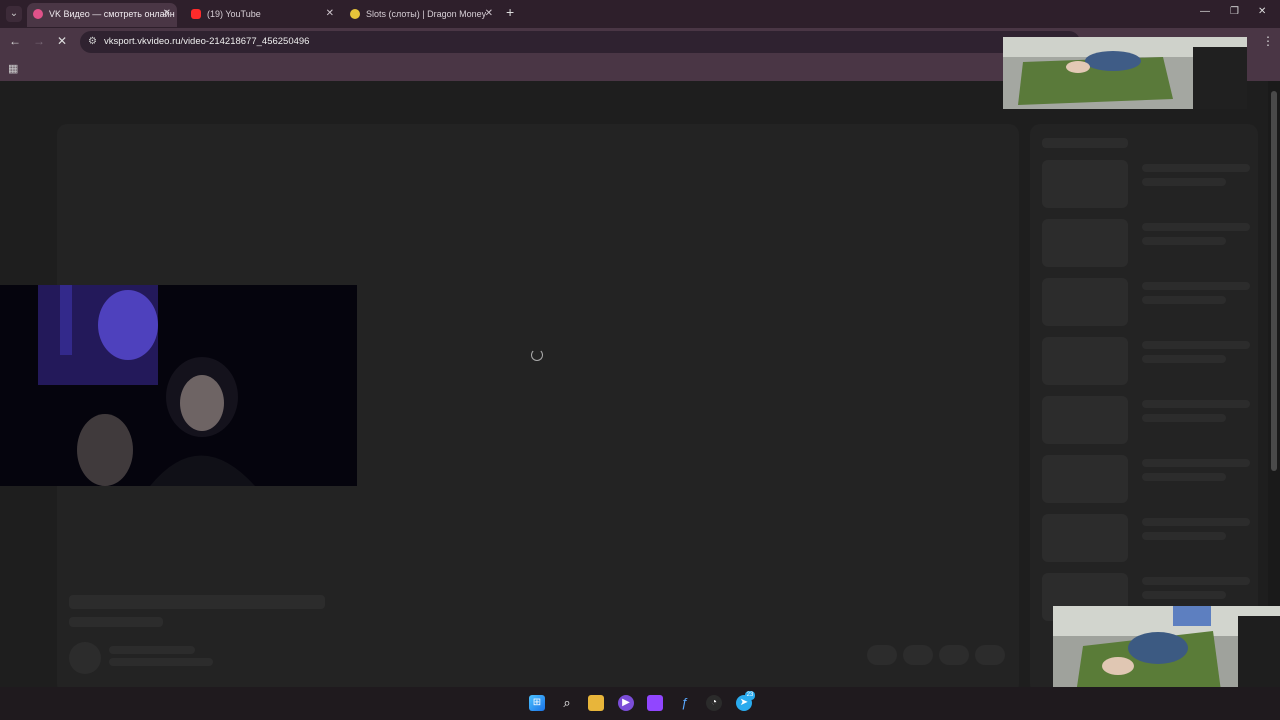  Describe the element at coordinates (1268, 41) in the screenshot. I see `menu-kebab-icon: ⋮` at that location.